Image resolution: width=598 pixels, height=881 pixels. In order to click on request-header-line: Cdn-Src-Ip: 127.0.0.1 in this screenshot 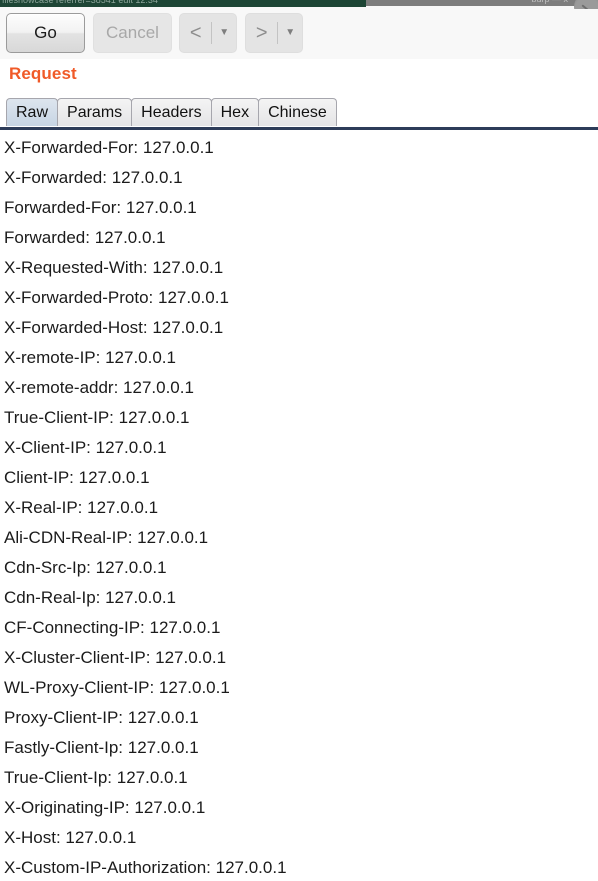, I will do `click(85, 567)`.